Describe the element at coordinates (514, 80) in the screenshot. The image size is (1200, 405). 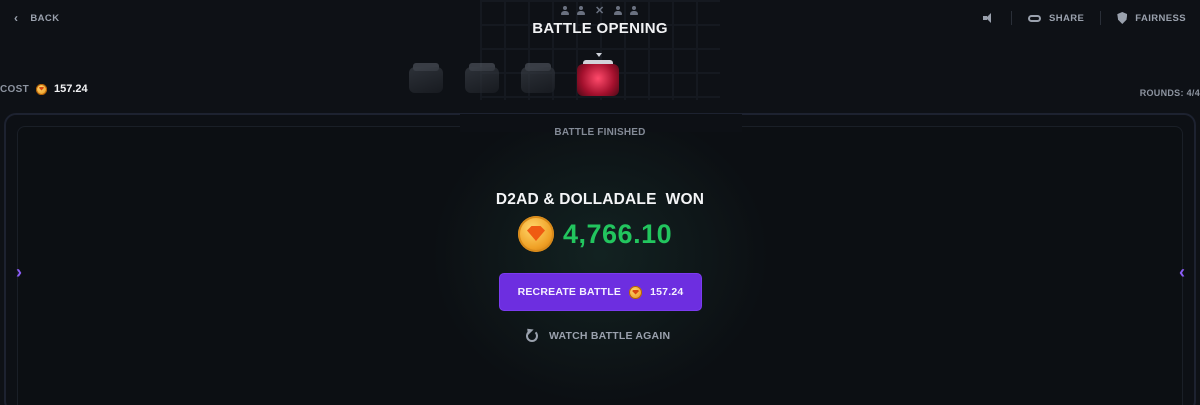
I see `case-strip` at that location.